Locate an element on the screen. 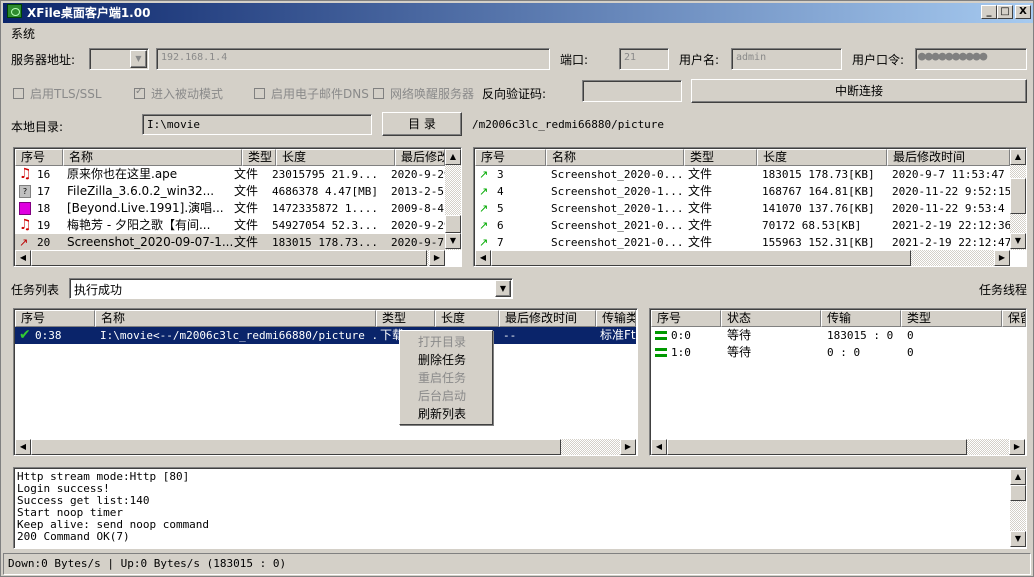  file-date: 2020-9-29 is located at coordinates (418, 225).